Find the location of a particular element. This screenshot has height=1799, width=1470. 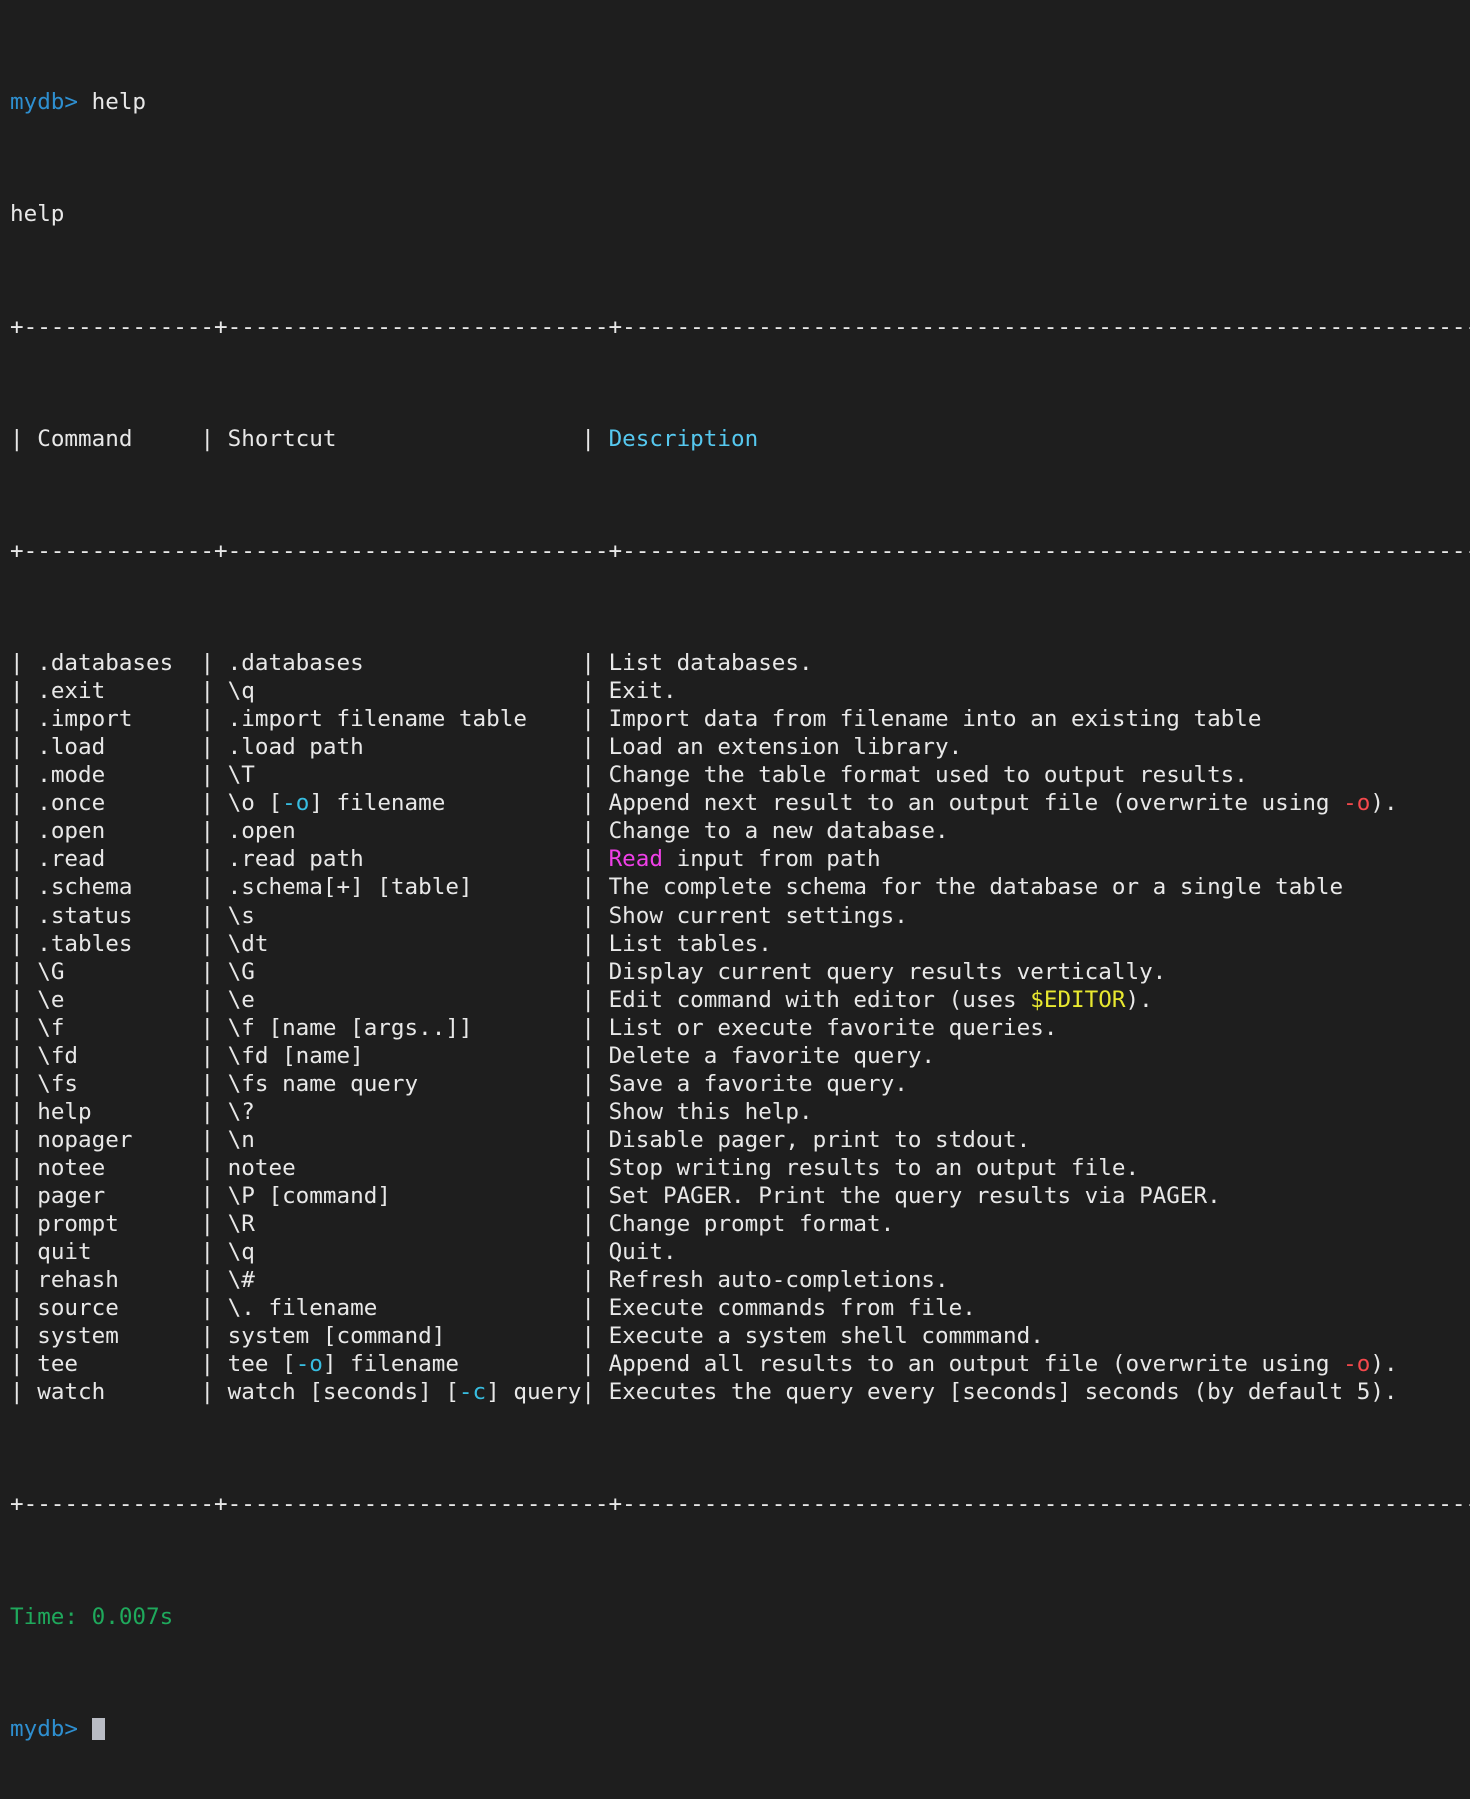

text-cursor is located at coordinates (98, 1728).